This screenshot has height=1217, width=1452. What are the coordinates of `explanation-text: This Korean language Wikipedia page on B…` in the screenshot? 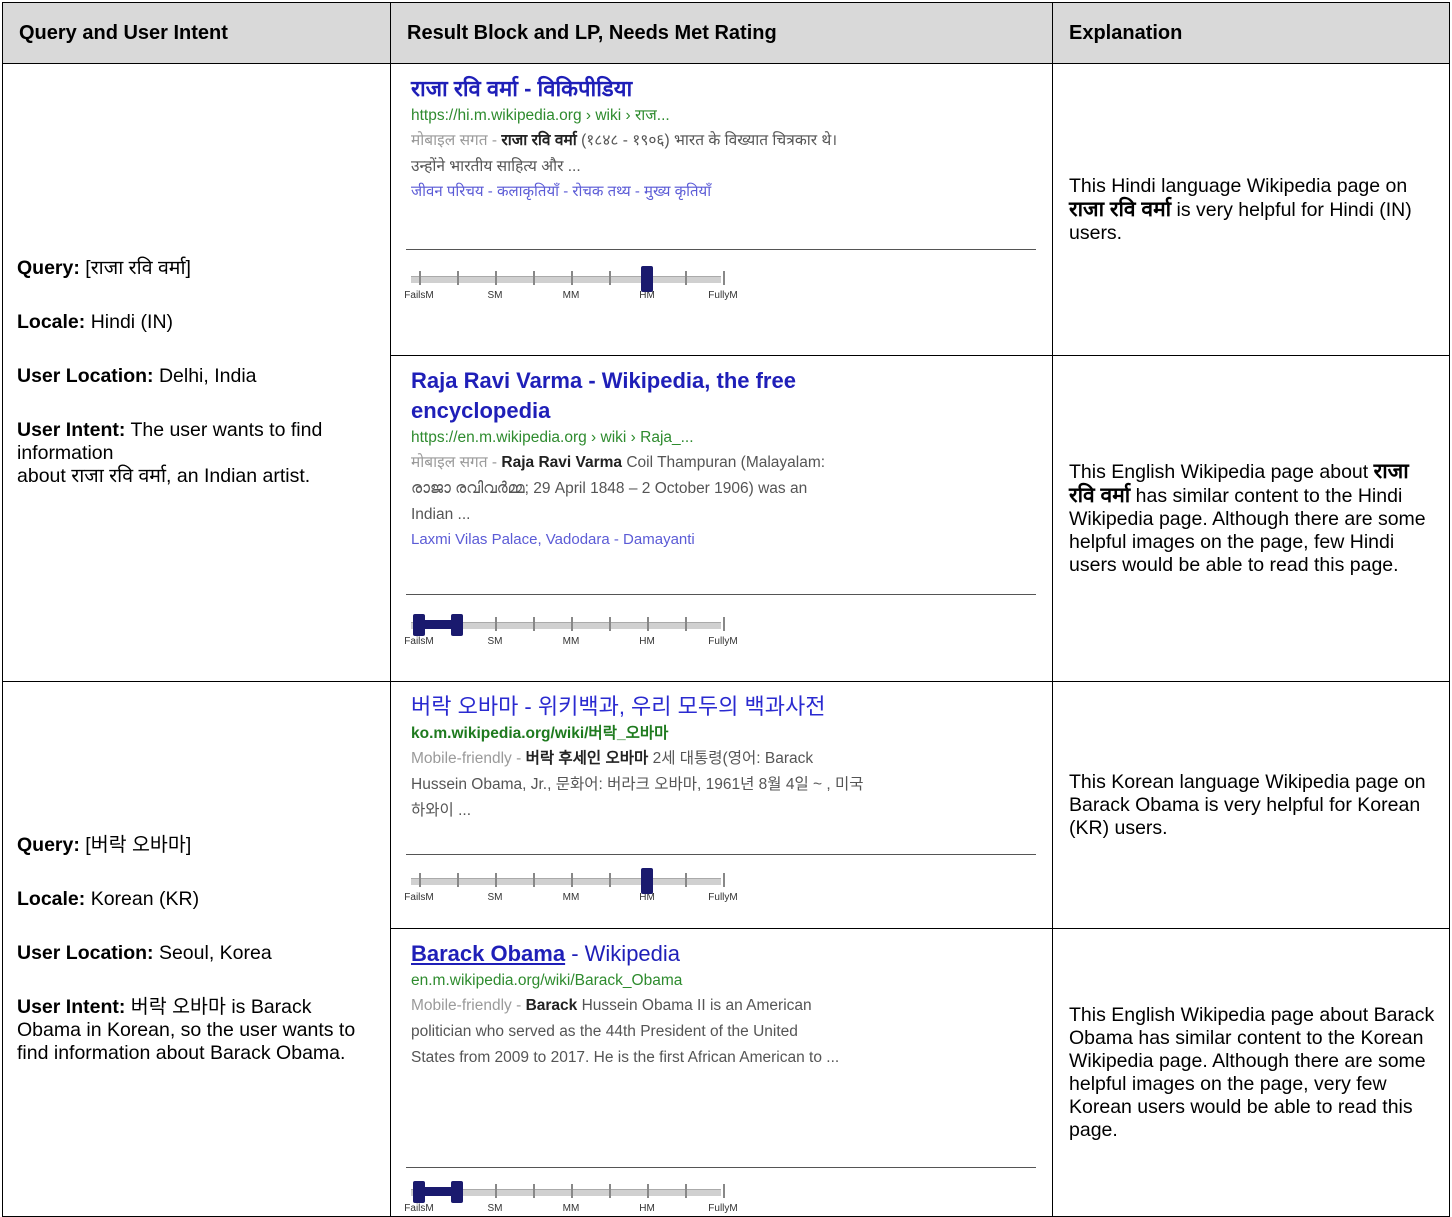 It's located at (1247, 804).